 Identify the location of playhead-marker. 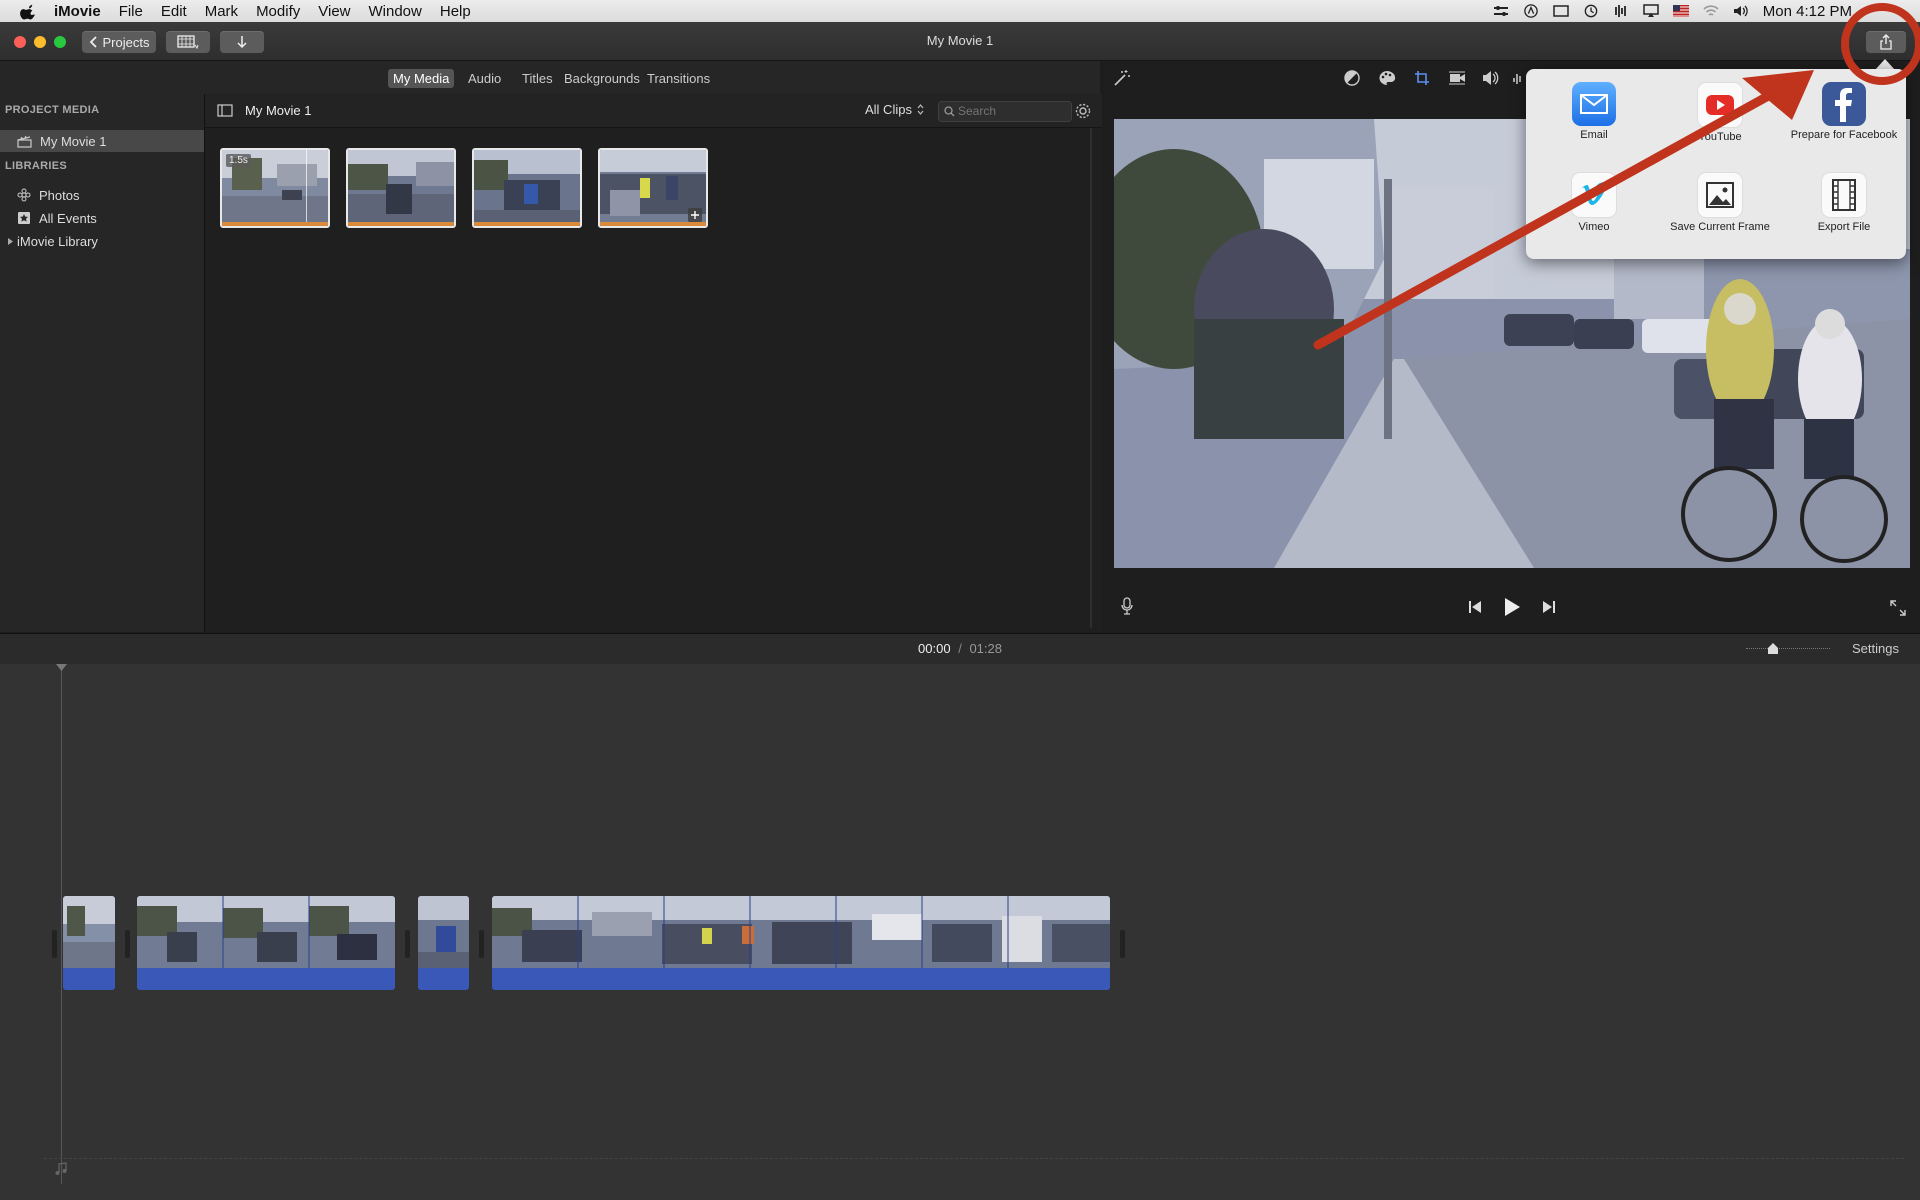
(61, 668).